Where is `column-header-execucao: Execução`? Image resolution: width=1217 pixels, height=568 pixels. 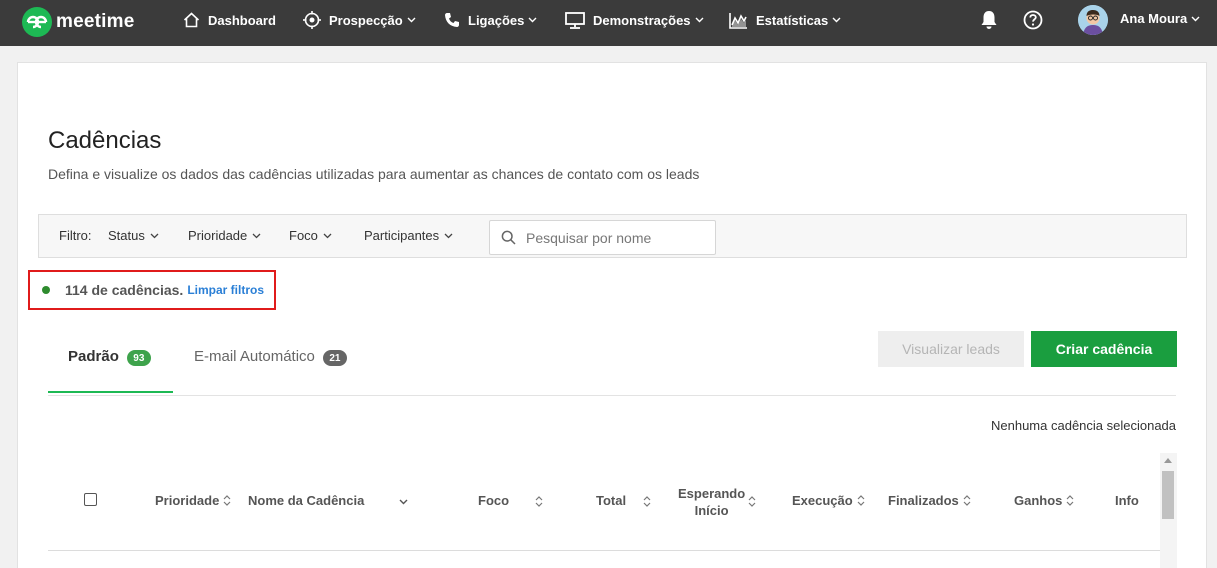
column-header-execucao: Execução is located at coordinates (828, 500).